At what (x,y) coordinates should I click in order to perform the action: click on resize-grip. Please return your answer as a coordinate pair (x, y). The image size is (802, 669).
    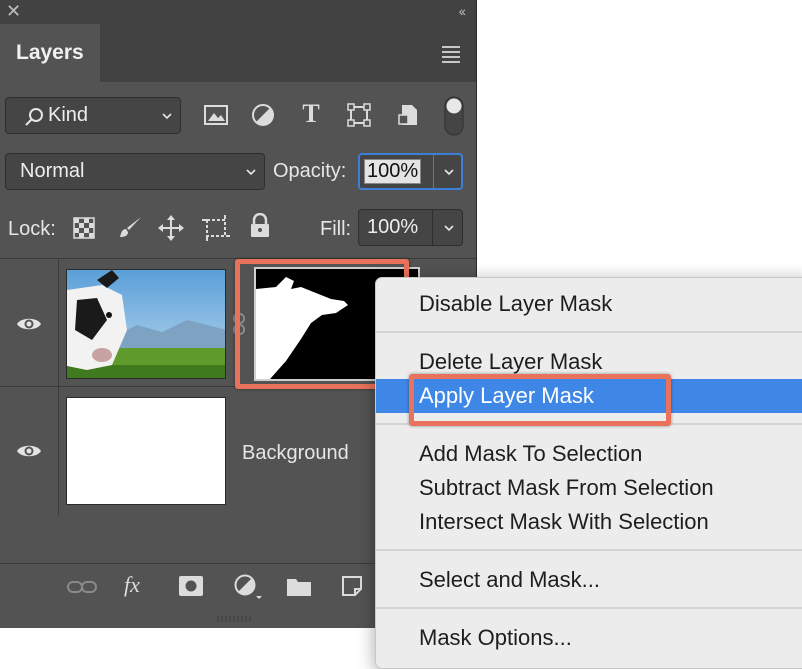
    Looking at the image, I should click on (236, 619).